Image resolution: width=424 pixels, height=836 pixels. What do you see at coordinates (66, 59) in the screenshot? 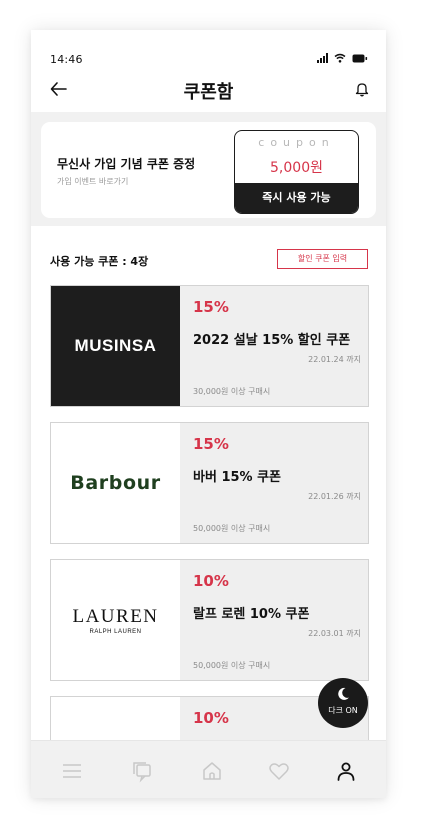
I see `status-time: 14:46` at bounding box center [66, 59].